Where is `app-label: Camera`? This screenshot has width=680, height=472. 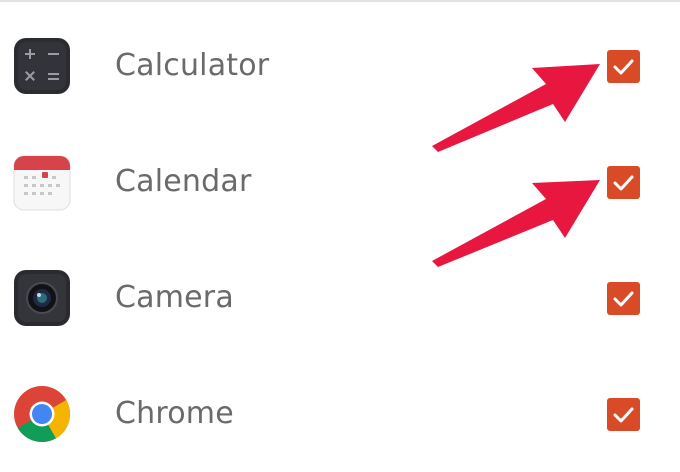 app-label: Camera is located at coordinates (174, 297).